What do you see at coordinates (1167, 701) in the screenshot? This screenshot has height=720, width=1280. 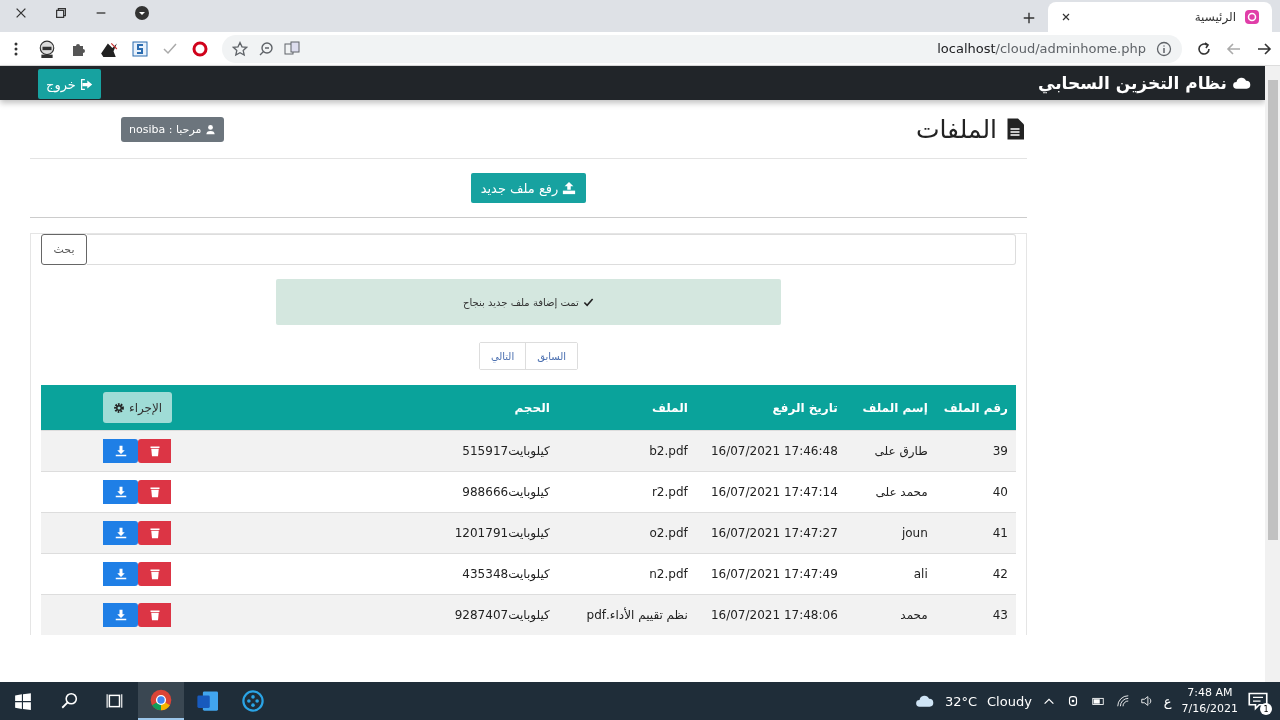 I see `language-indicator: ع` at bounding box center [1167, 701].